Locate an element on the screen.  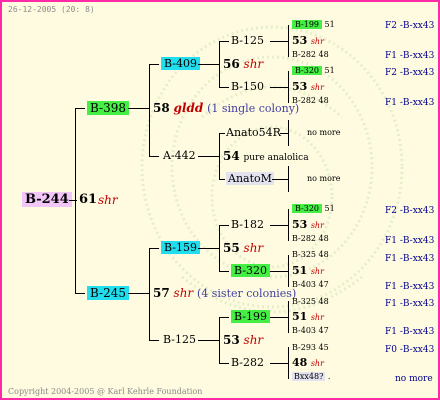
g6-3-code1: F1 -B-xx43 is located at coordinates (410, 259).